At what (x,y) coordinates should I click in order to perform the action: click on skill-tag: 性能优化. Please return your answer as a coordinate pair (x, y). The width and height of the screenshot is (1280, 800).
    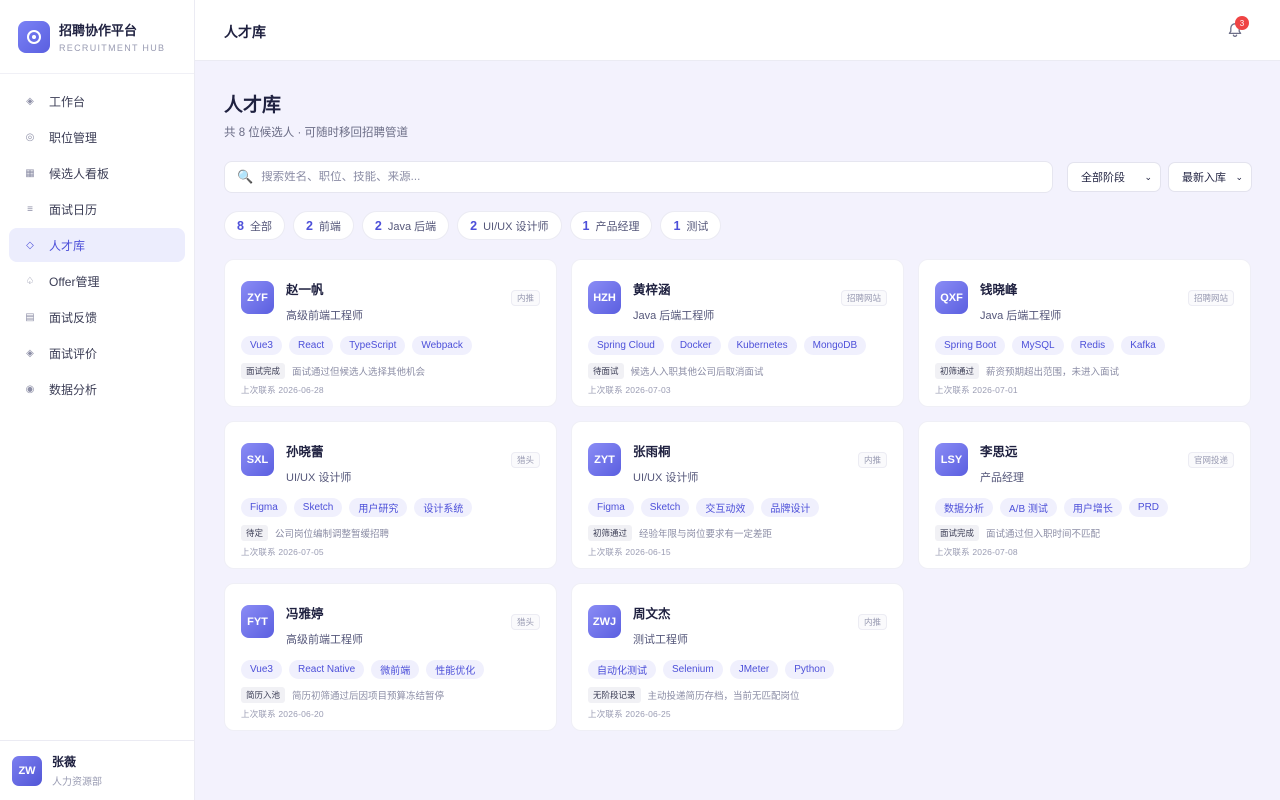
    Looking at the image, I should click on (455, 669).